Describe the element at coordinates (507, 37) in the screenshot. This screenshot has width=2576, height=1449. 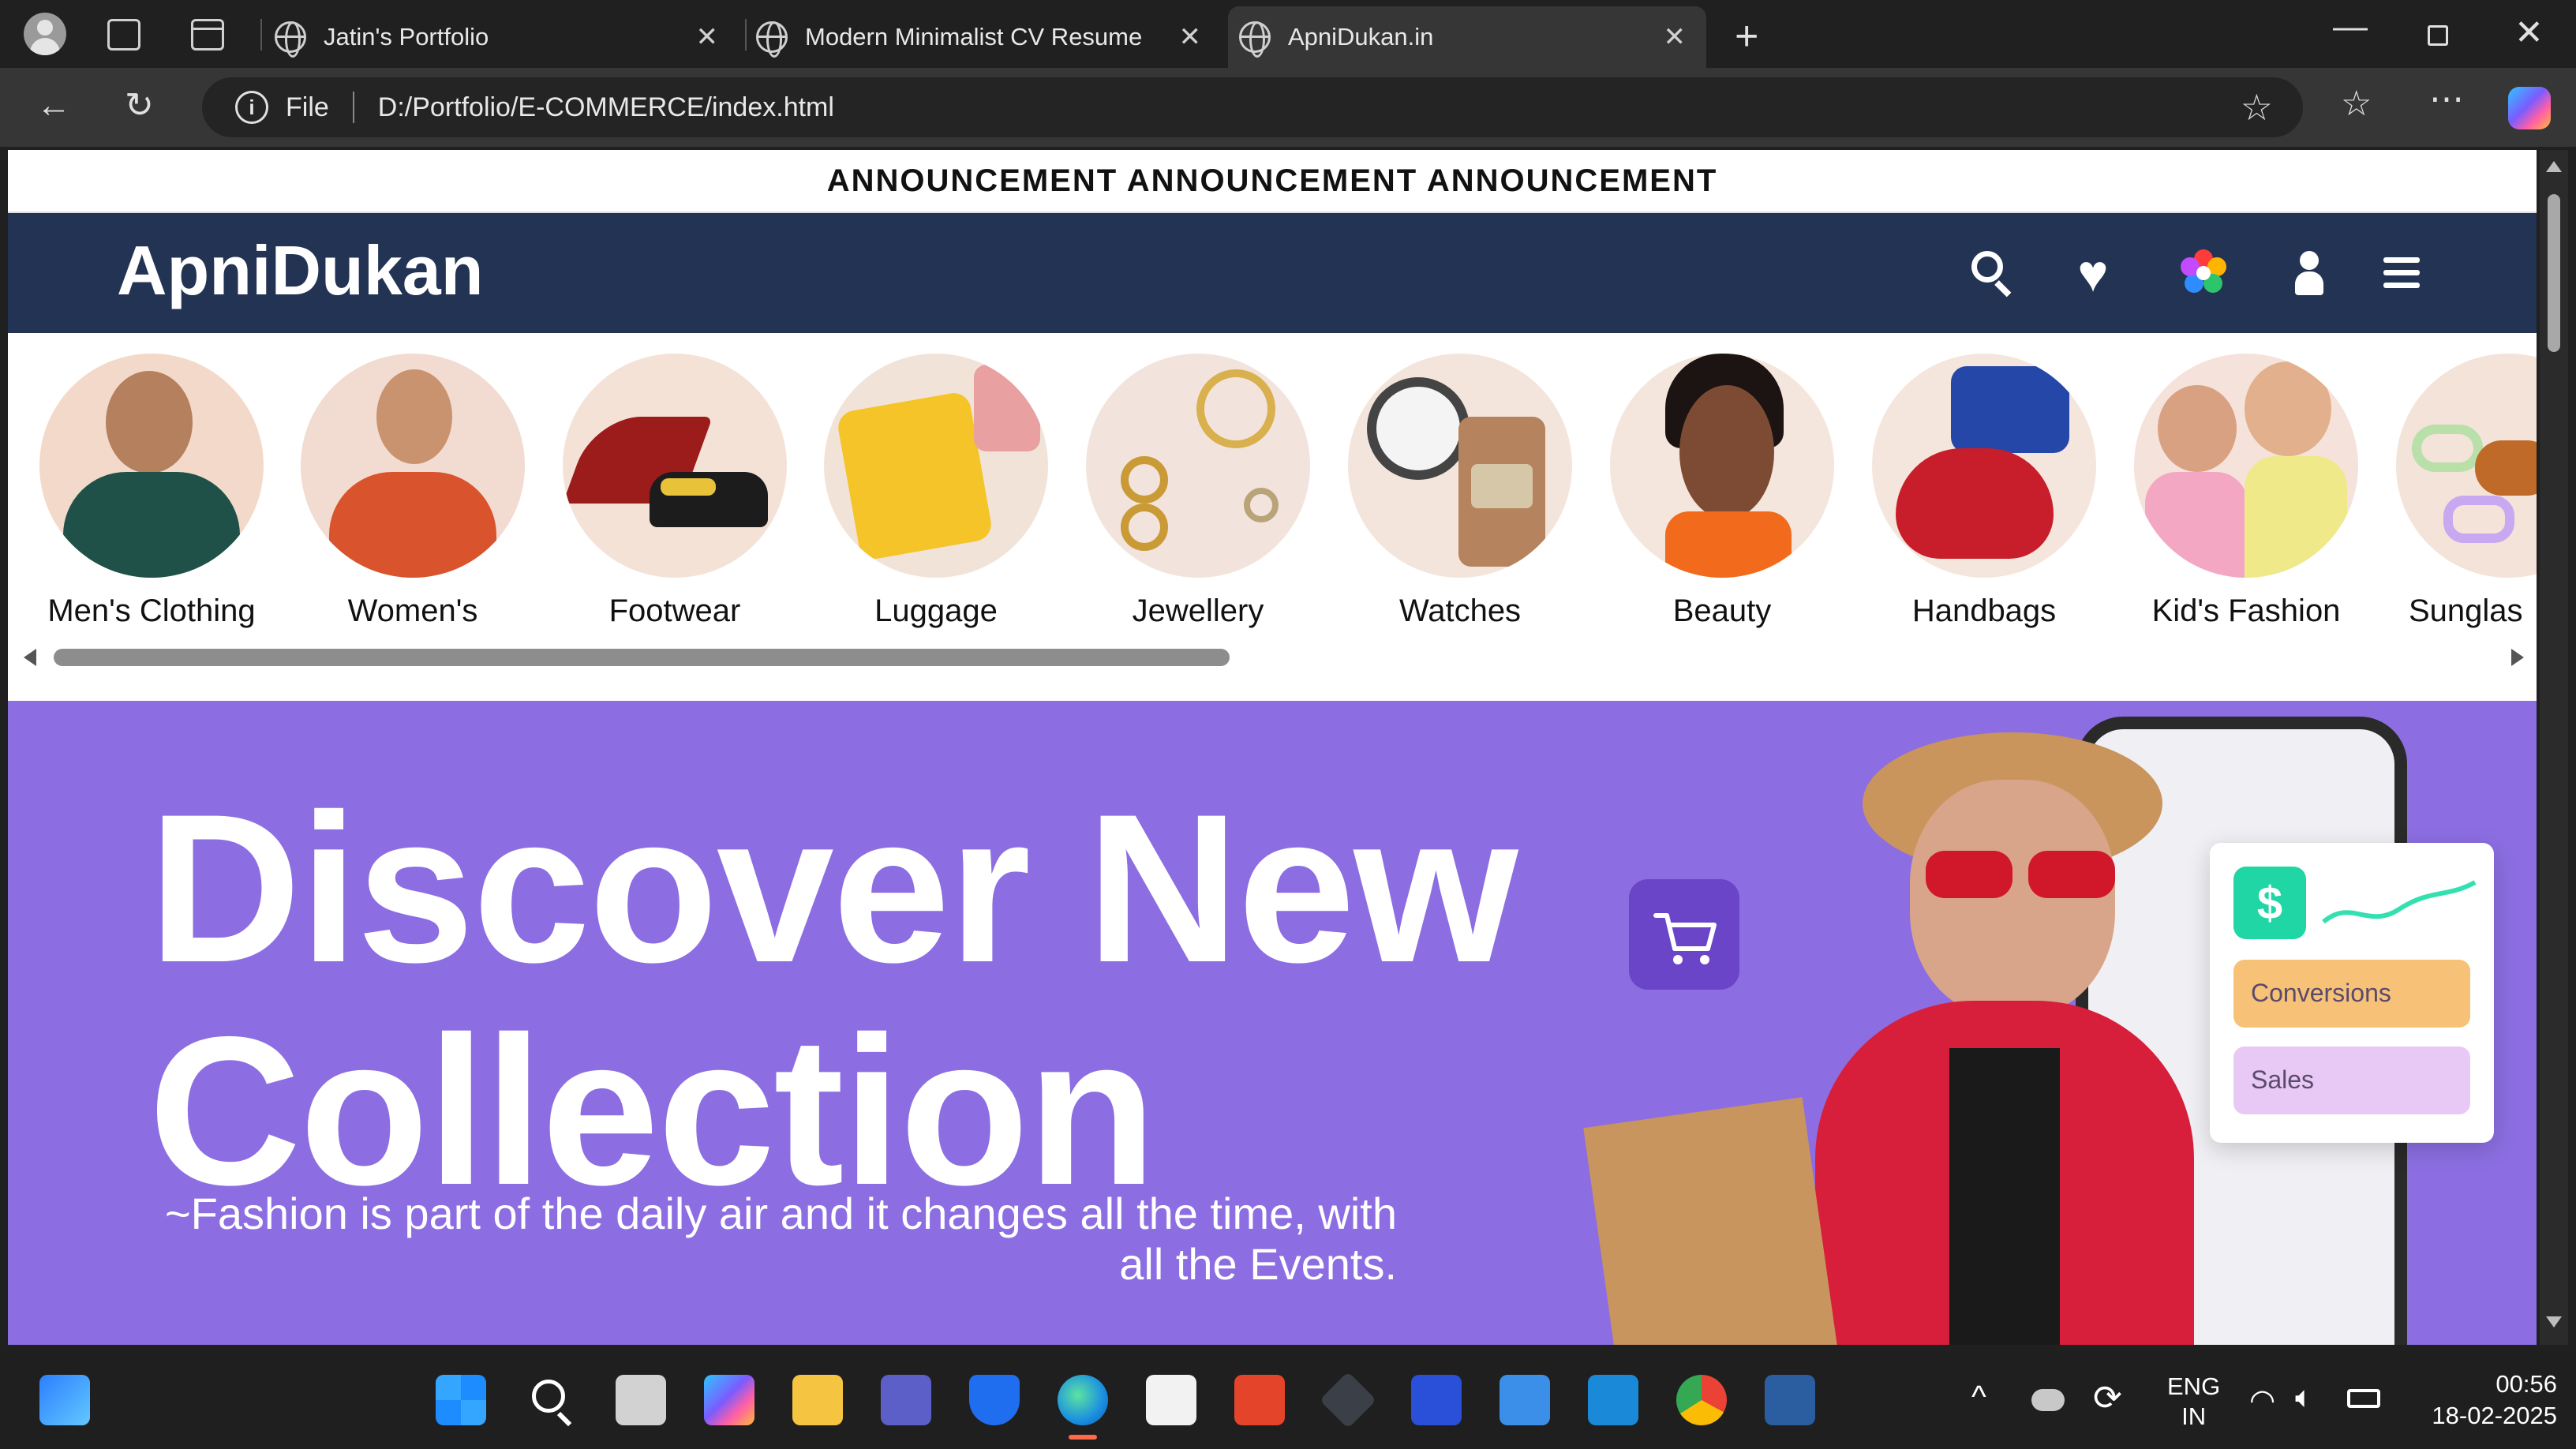
I see `tab-jatins-portfolio: Jatin's Portfolio ✕` at that location.